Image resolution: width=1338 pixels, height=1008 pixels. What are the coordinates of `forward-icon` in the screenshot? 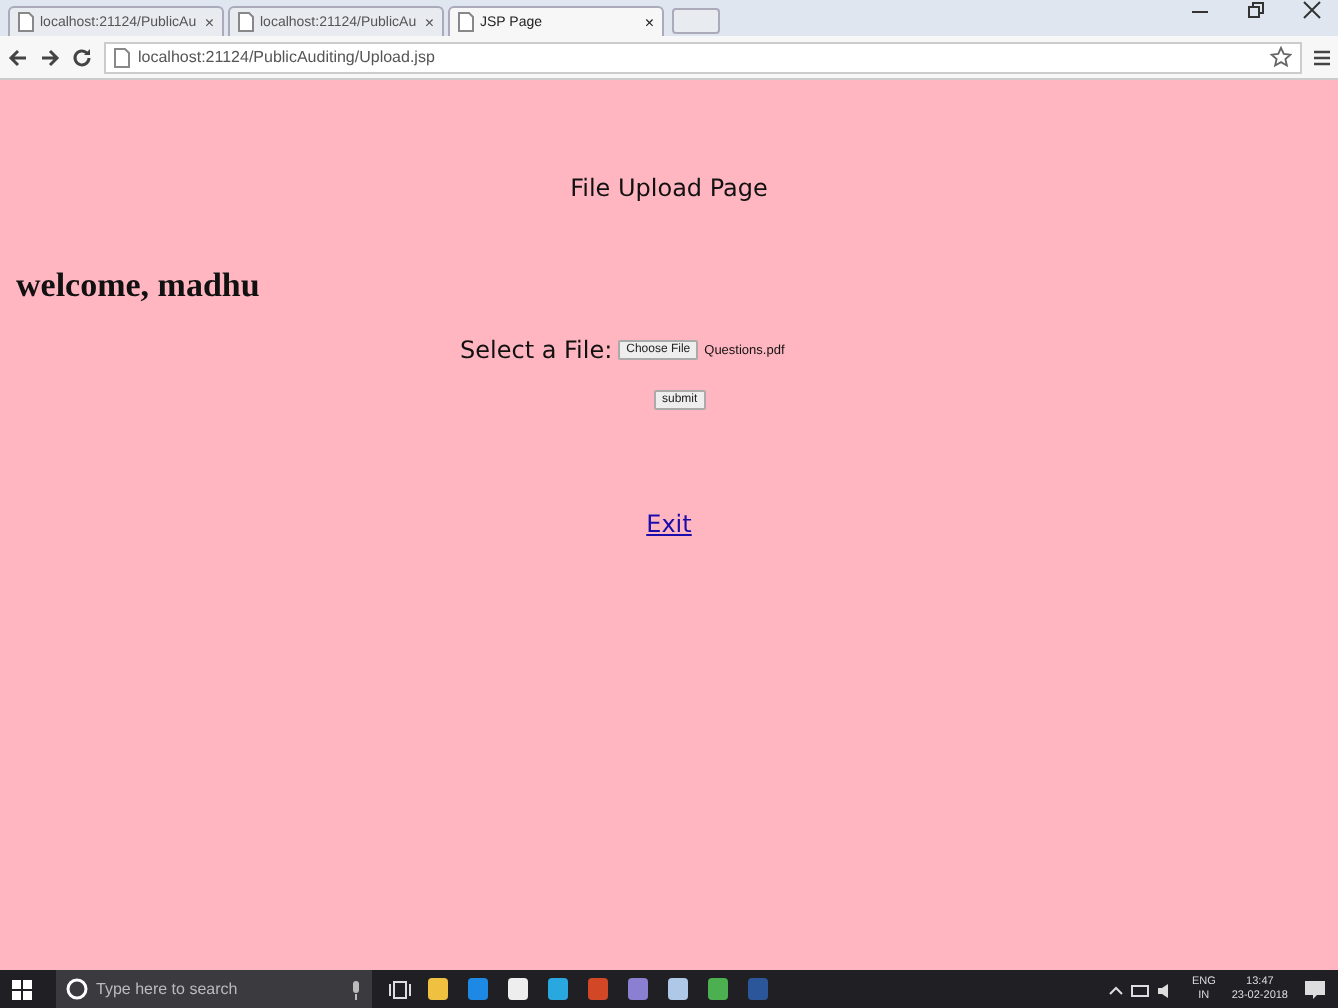 It's located at (50, 57).